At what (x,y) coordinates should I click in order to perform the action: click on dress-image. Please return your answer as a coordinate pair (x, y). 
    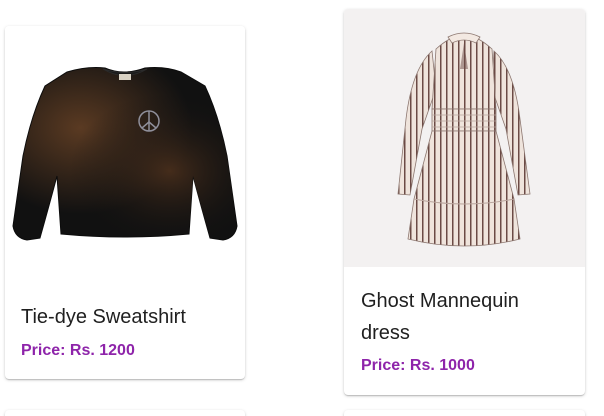
    Looking at the image, I should click on (464, 139).